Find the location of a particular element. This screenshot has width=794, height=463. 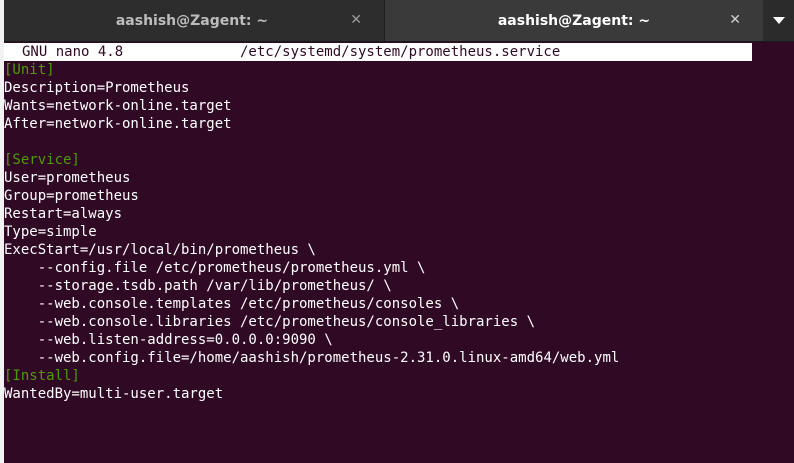

terminal-tab-1: aashish@Zagent: ~ ✕ is located at coordinates (192, 20).